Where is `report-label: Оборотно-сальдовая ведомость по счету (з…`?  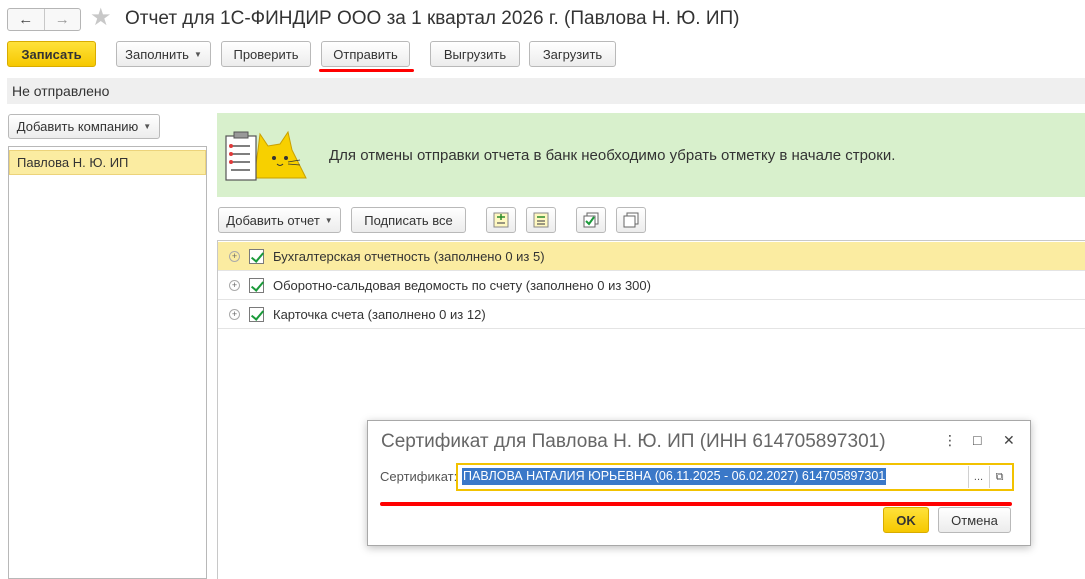
report-label: Оборотно-сальдовая ведомость по счету (з… is located at coordinates (462, 285).